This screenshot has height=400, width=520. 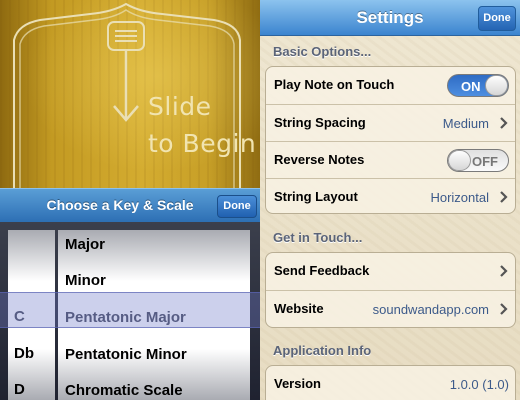 I want to click on settings-title: Settings, so click(x=390, y=17).